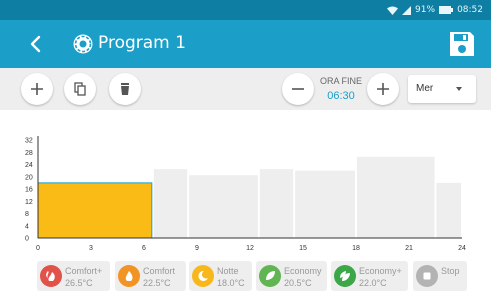 The width and height of the screenshot is (491, 293). I want to click on copy-button, so click(80, 89).